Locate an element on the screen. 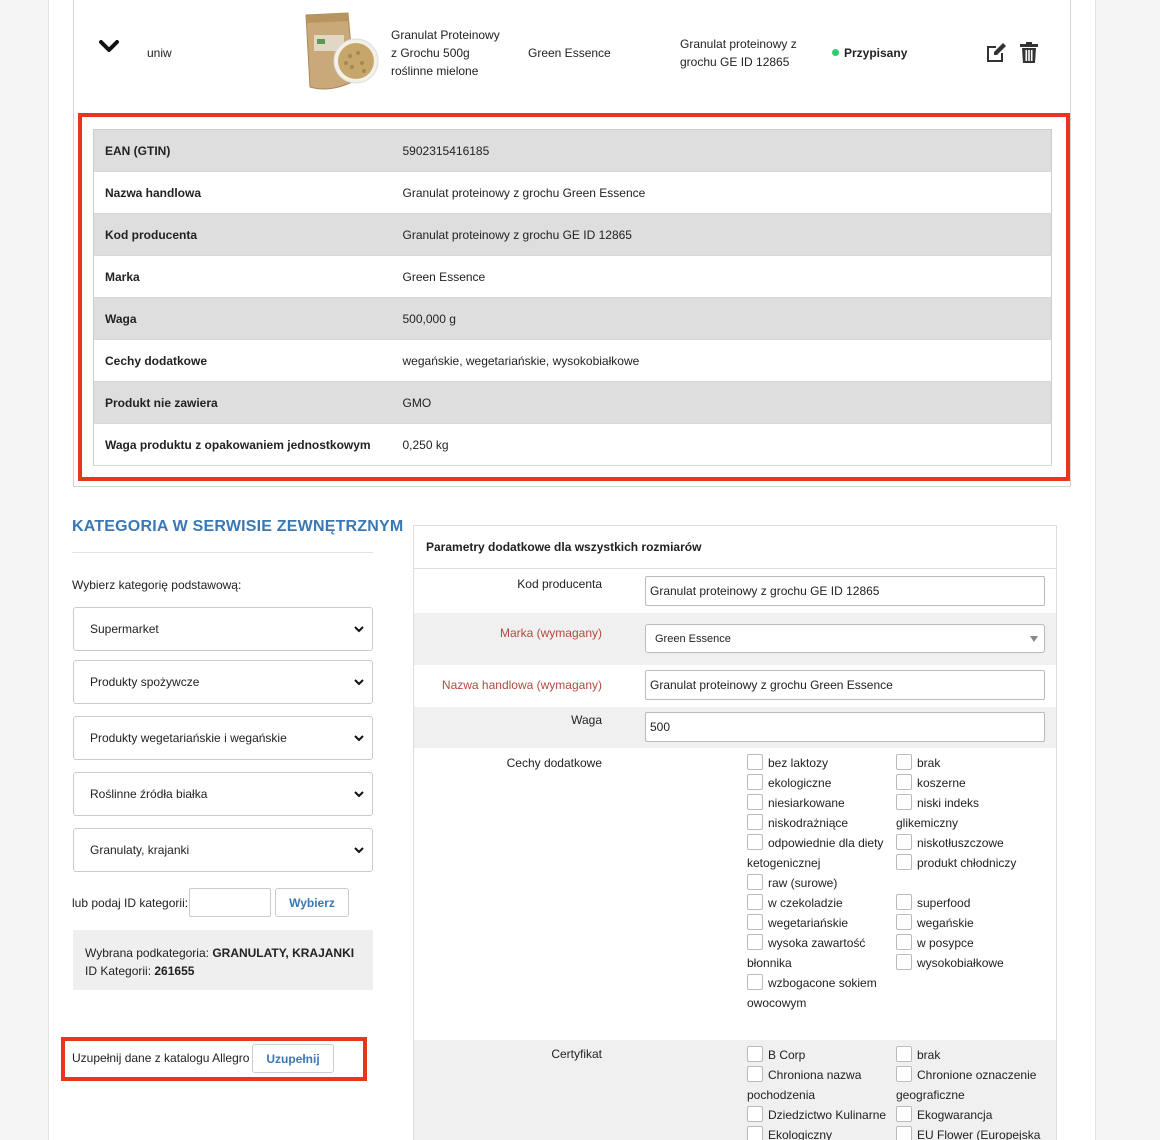 Image resolution: width=1160 pixels, height=1140 pixels. checkbox-label: Dziedzictwo Kulinarne is located at coordinates (827, 1115).